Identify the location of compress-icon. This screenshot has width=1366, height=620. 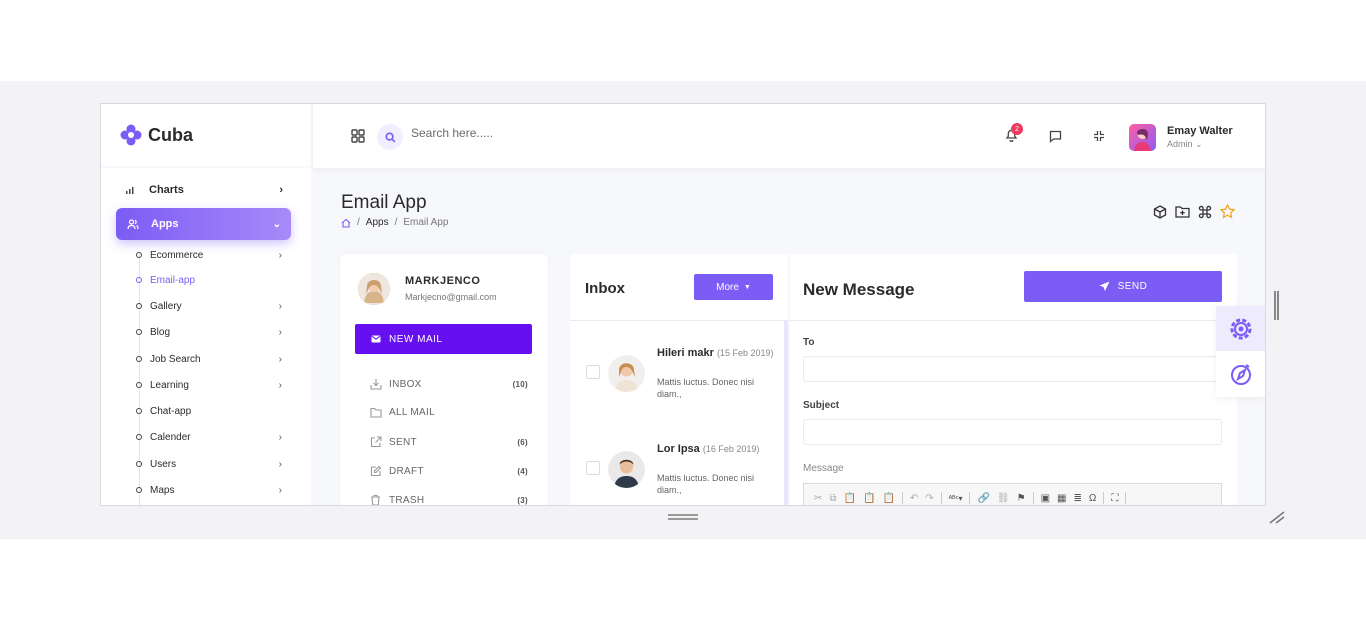
(1099, 136).